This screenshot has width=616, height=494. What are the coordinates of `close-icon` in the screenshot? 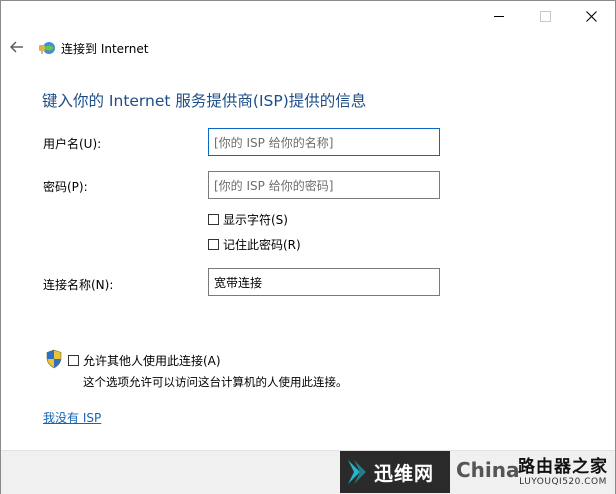 It's located at (591, 16).